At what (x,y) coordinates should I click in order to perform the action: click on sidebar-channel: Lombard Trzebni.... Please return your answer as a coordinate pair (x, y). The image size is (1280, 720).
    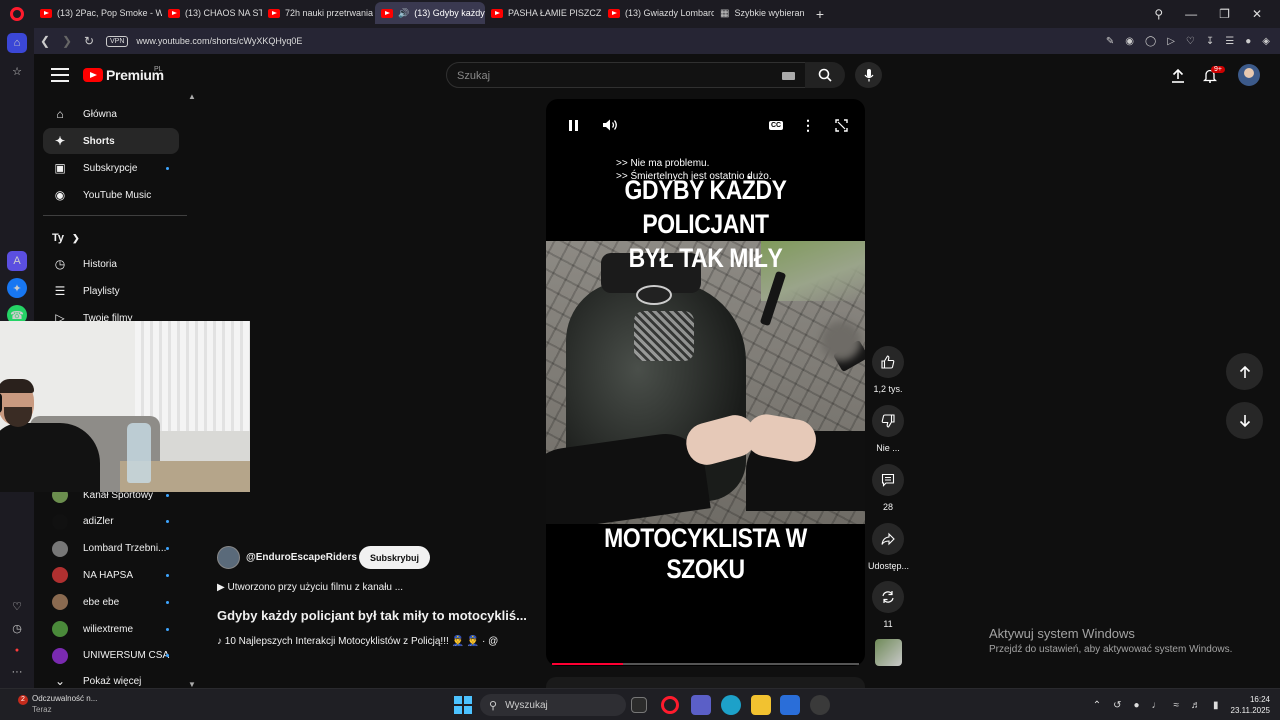
    Looking at the image, I should click on (111, 549).